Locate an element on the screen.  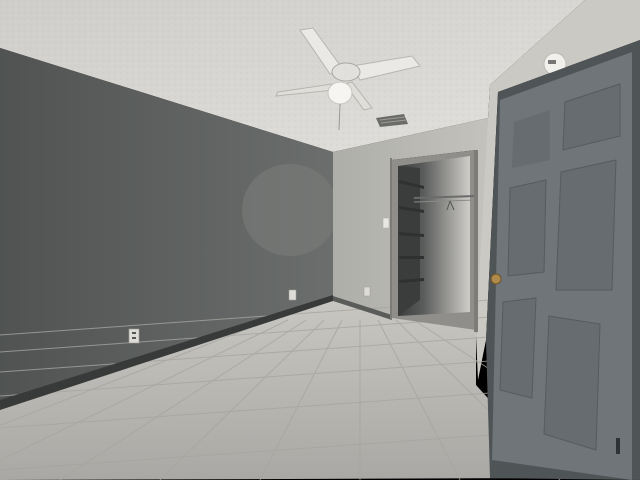
doorknob-icon is located at coordinates (496, 279).